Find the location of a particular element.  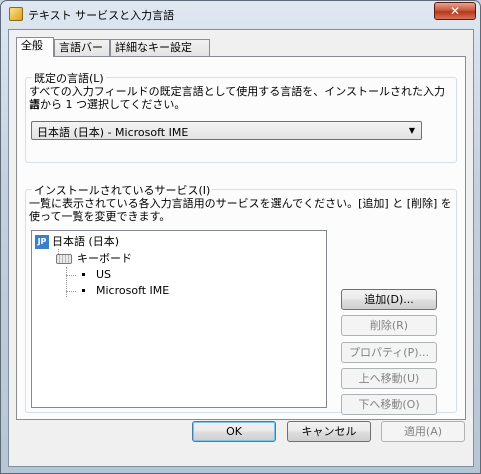

tab-language-bar-label: 言語バー is located at coordinates (81, 47).